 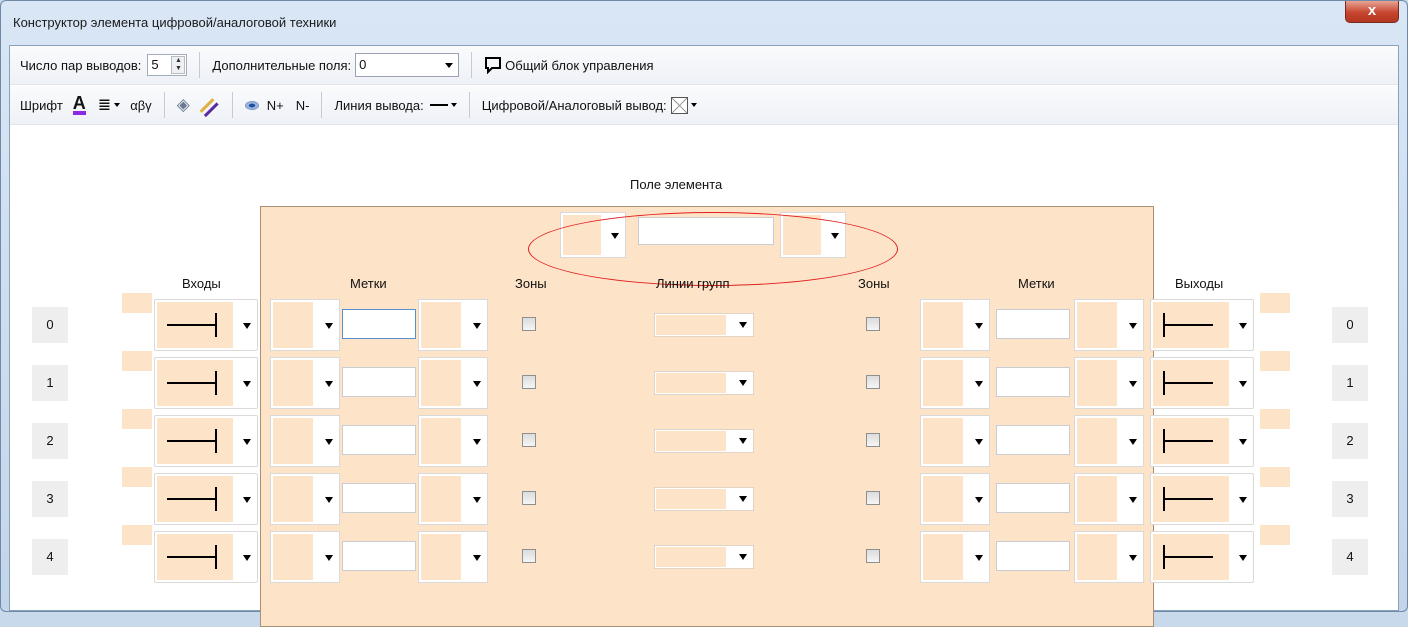 What do you see at coordinates (569, 65) in the screenshot?
I see `common-block-button: Общий блок управления` at bounding box center [569, 65].